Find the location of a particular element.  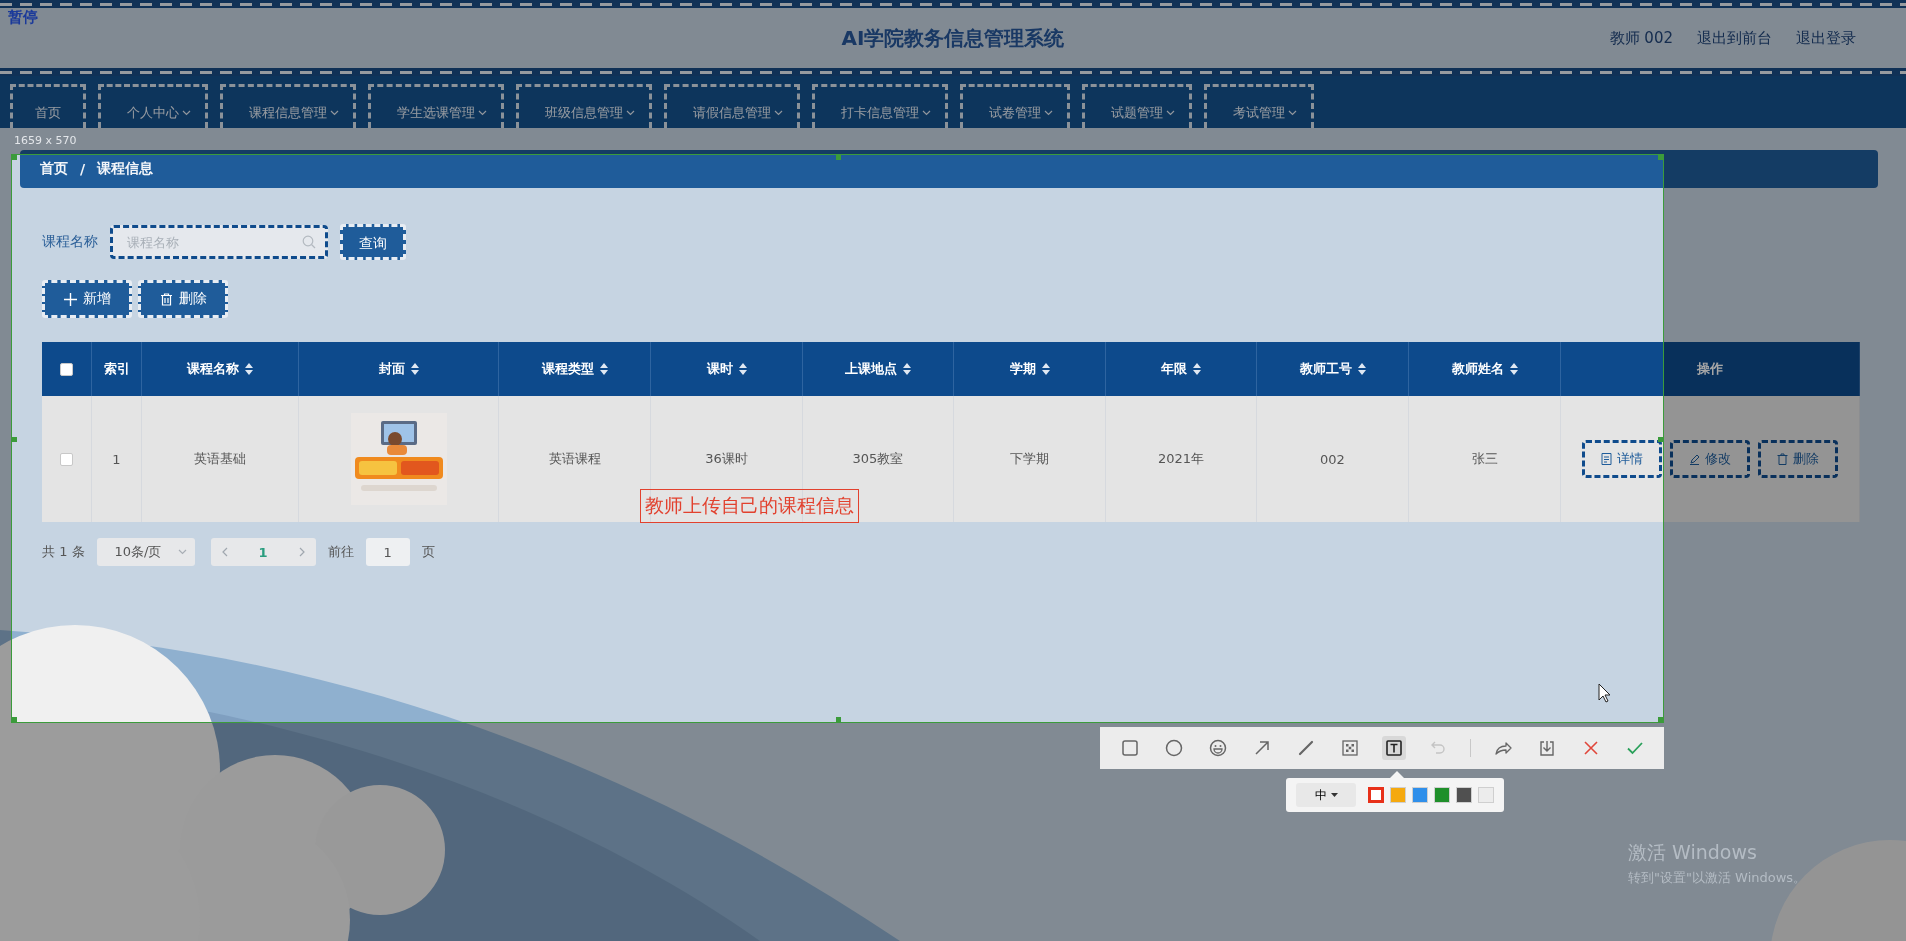

plus-icon is located at coordinates (70, 299).